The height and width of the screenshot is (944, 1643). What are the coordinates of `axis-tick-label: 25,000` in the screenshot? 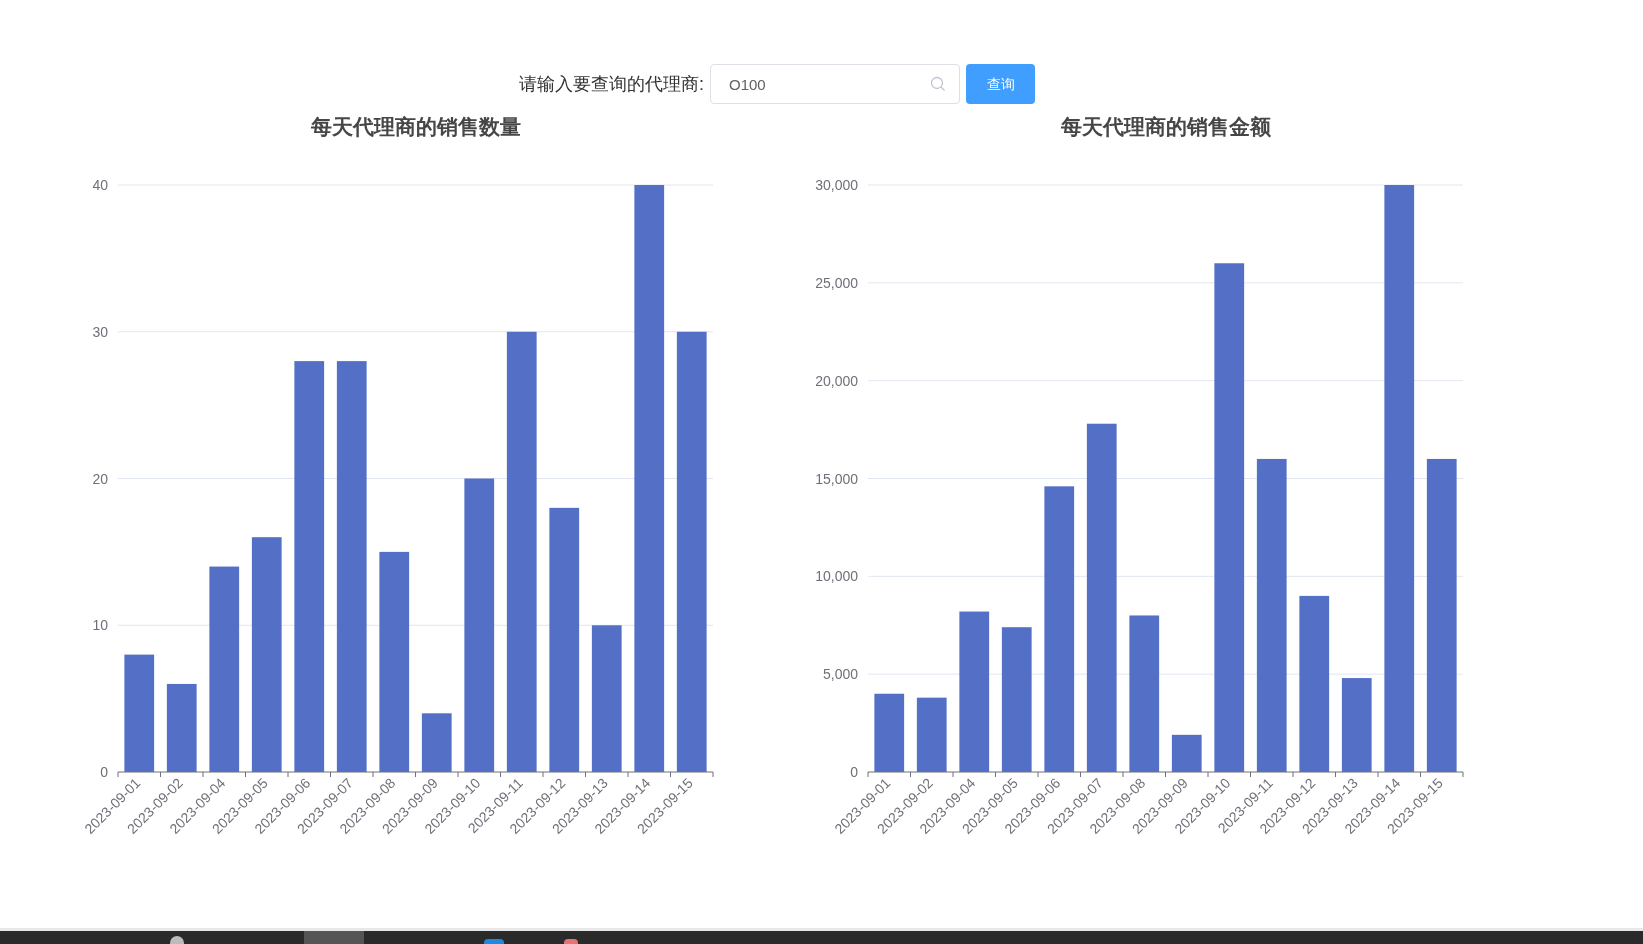 It's located at (836, 282).